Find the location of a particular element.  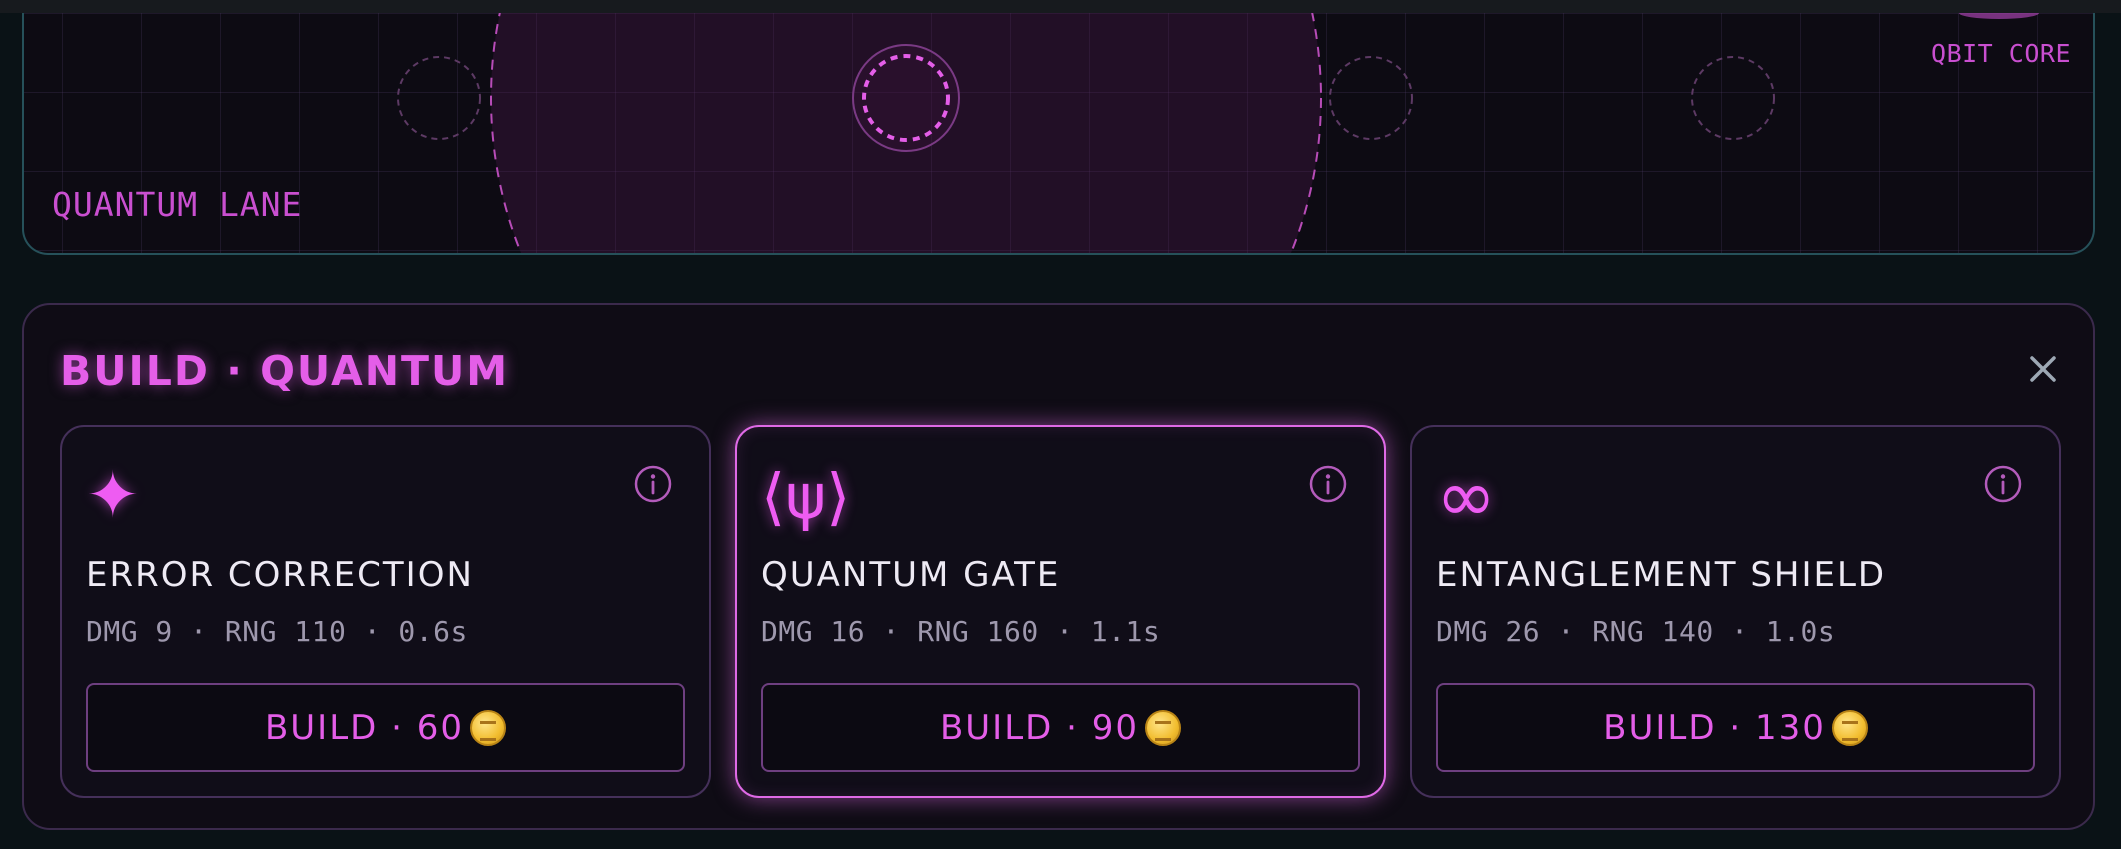

top-bar is located at coordinates (1060, 6).